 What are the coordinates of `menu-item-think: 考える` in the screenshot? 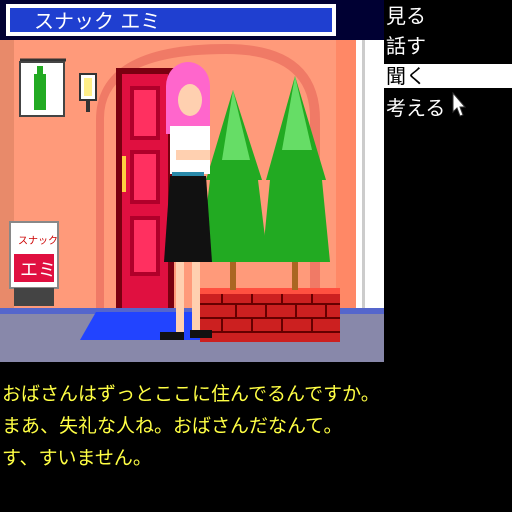 It's located at (415, 108).